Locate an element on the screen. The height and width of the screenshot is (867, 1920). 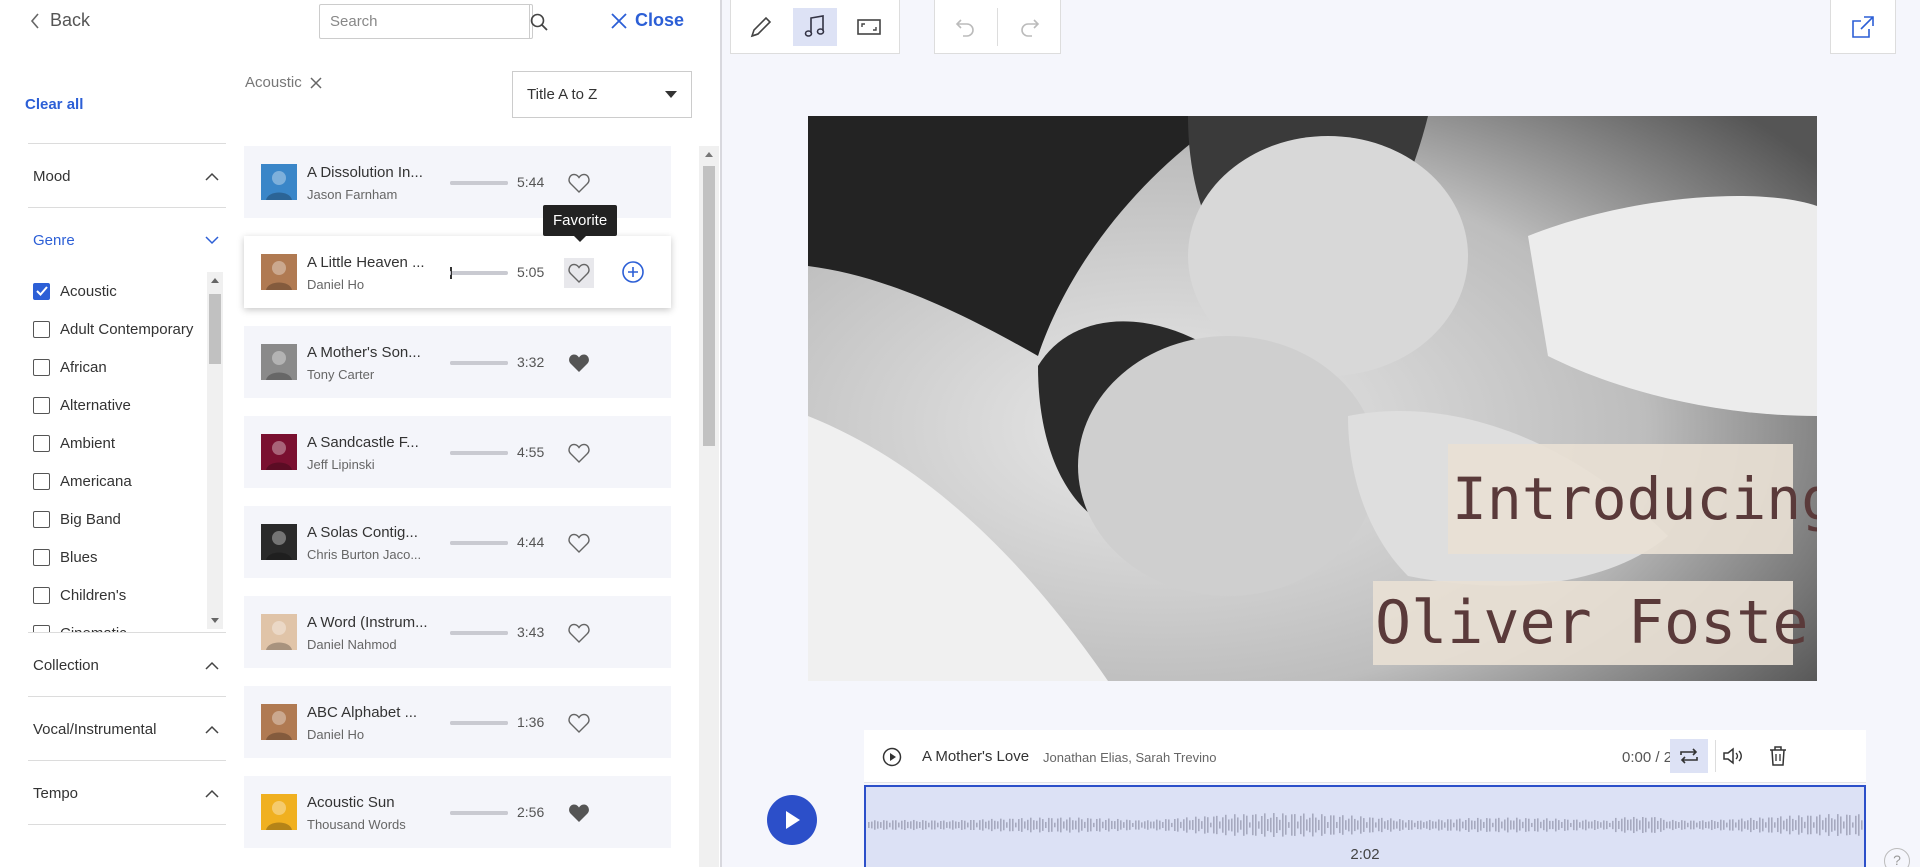
tool-group-history is located at coordinates (997, 27).